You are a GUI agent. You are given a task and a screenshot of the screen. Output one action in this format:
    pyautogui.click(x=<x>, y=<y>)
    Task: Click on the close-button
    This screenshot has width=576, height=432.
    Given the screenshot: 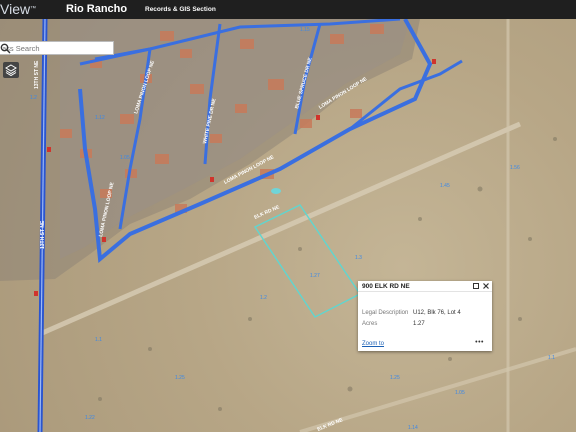 What is the action you would take?
    pyautogui.click(x=486, y=286)
    